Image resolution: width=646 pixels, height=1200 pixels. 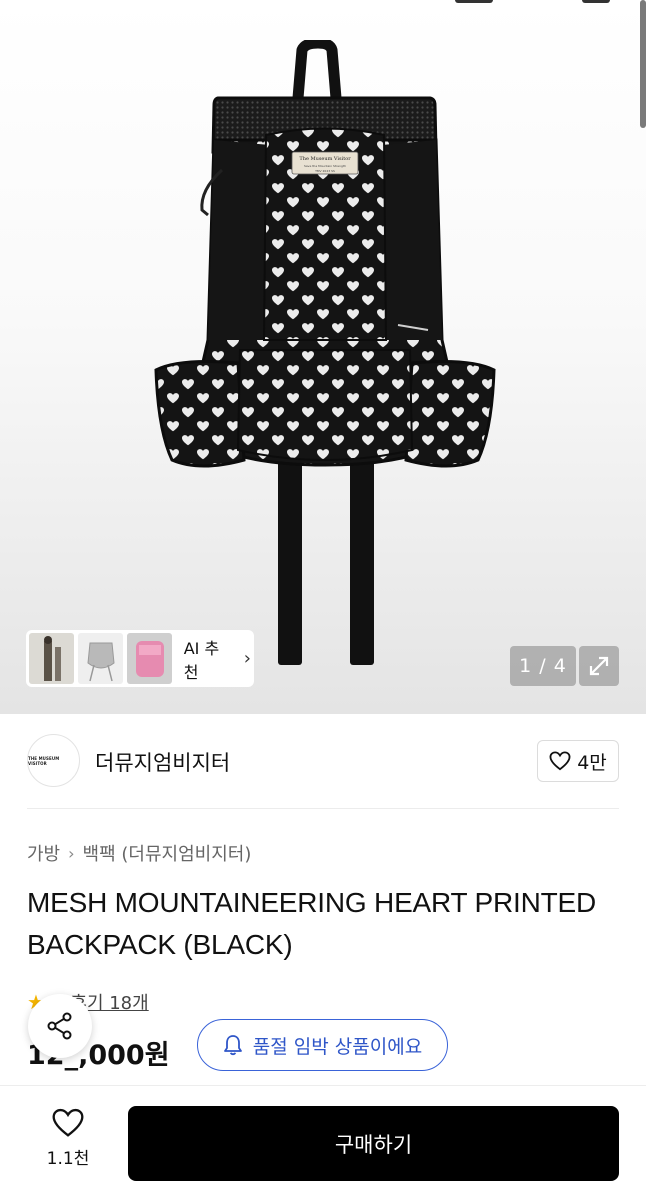 I want to click on breadcrumb-item: 가방, so click(x=43, y=853).